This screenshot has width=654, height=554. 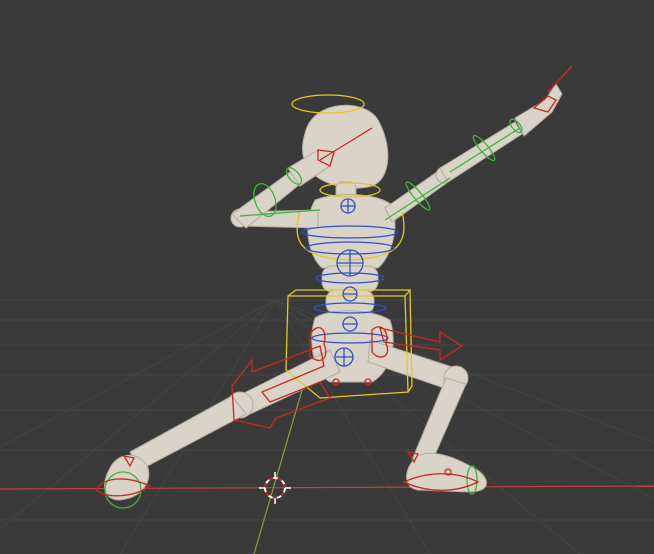 I want to click on shin-left, so click(x=188, y=433).